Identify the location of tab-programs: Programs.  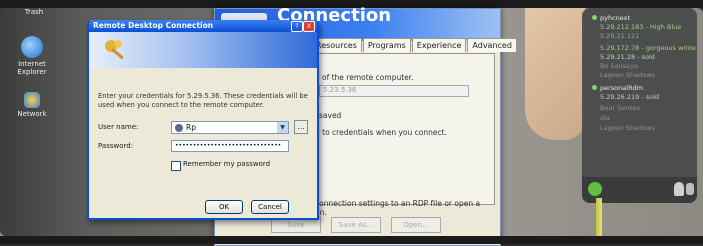
(386, 45).